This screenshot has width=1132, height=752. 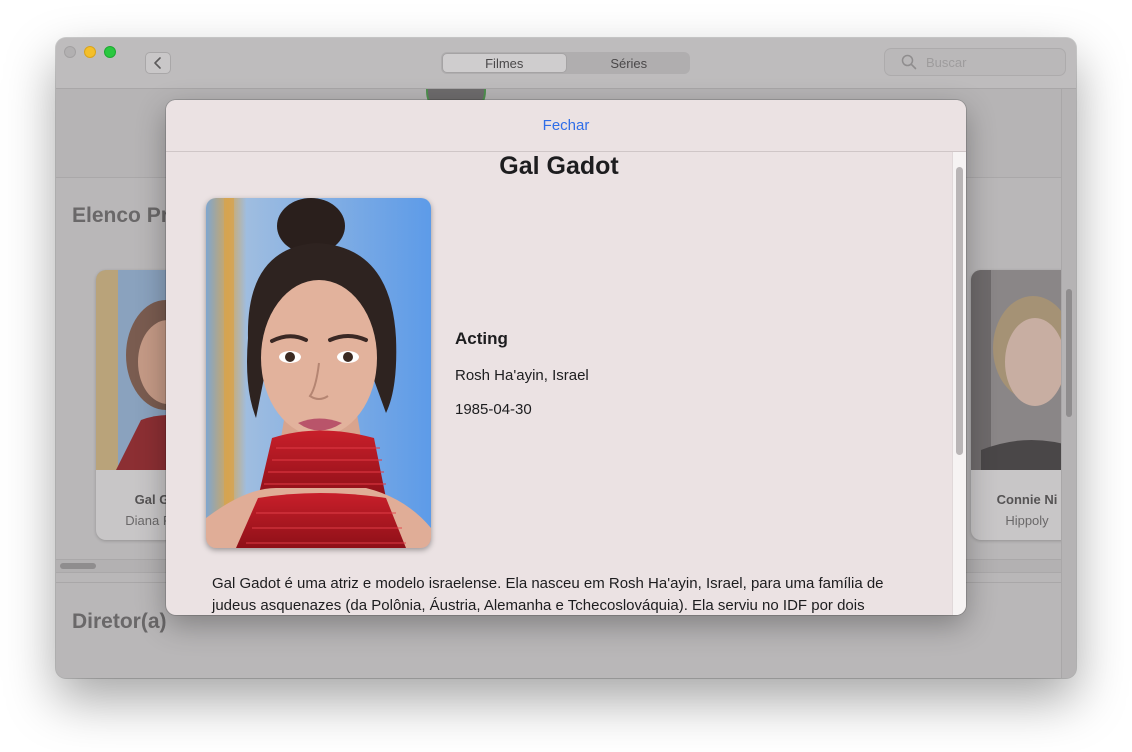 I want to click on window-close-button, so click(x=70, y=52).